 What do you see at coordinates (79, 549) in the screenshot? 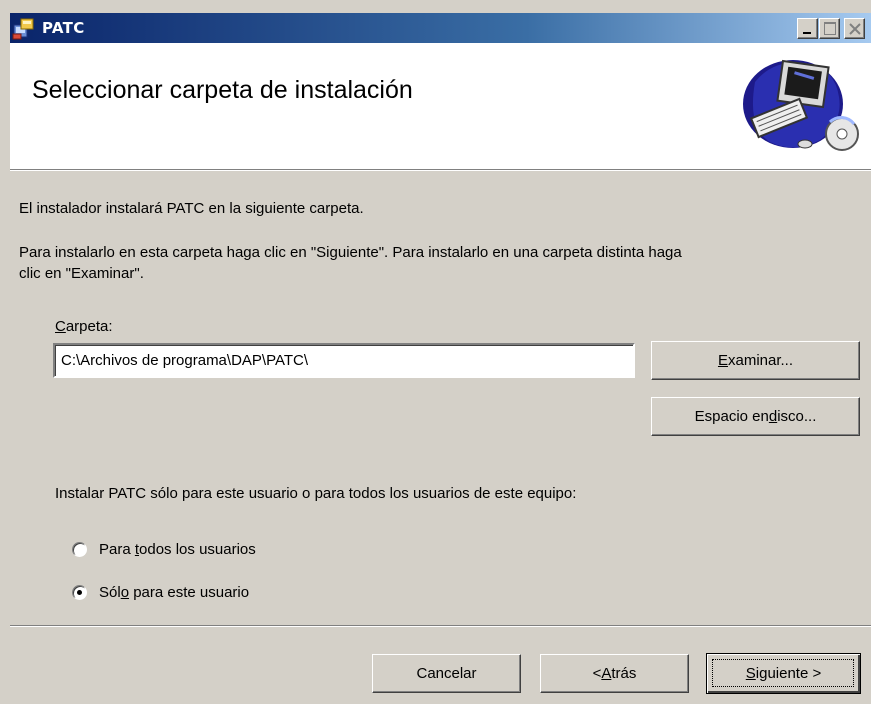
I see `radio-button-unchecked` at bounding box center [79, 549].